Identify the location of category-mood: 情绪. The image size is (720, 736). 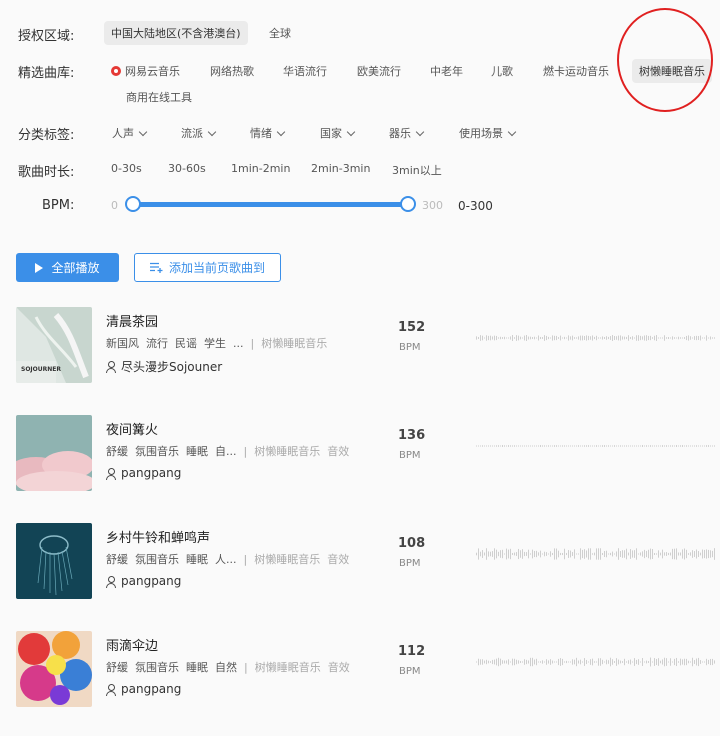
(268, 133).